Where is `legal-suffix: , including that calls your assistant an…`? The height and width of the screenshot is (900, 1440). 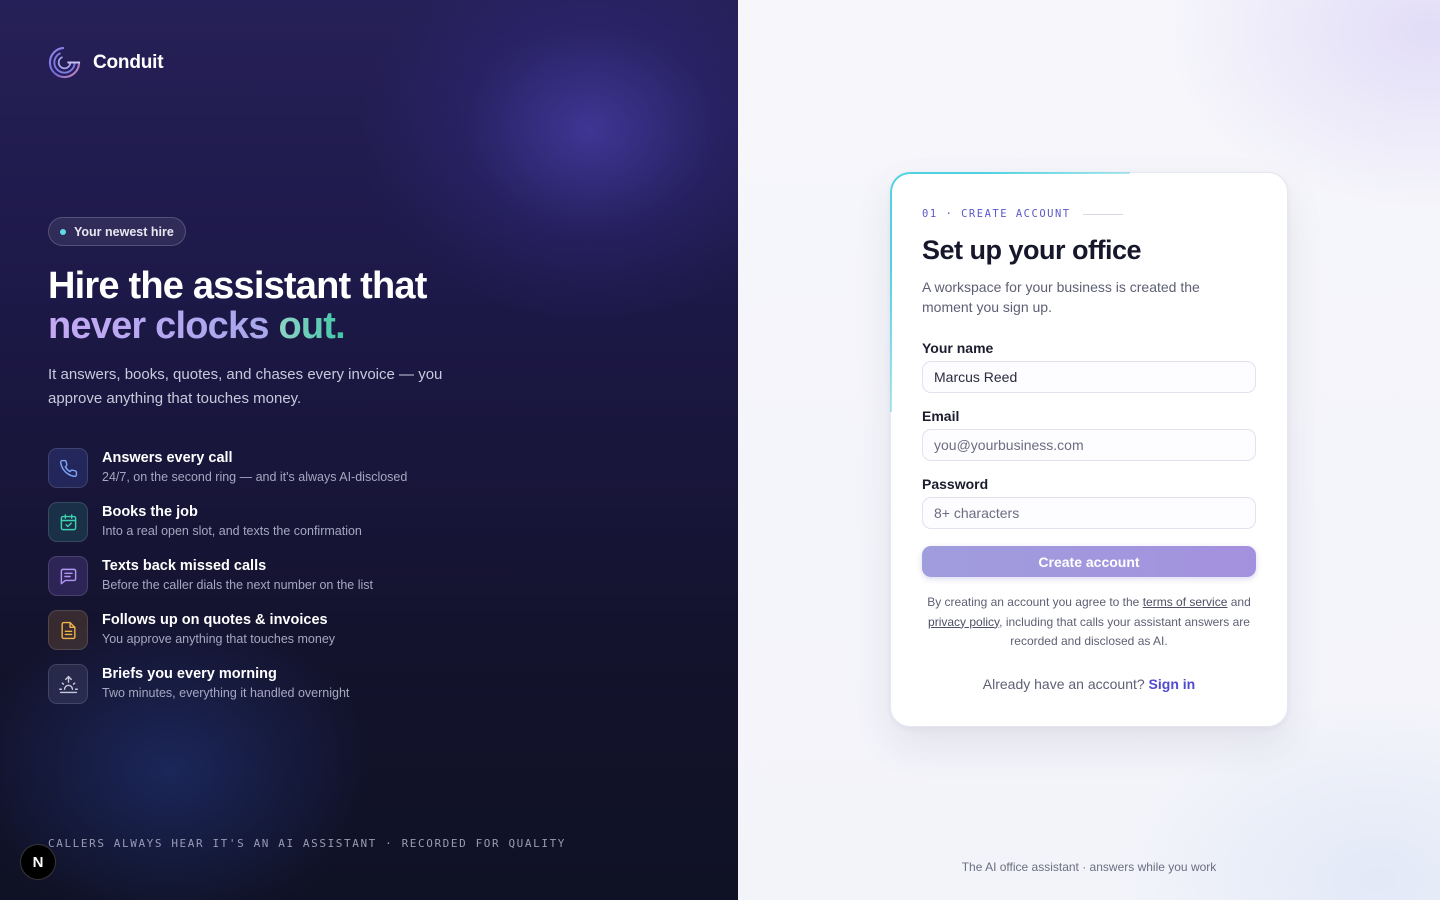 legal-suffix: , including that calls your assistant an… is located at coordinates (1124, 631).